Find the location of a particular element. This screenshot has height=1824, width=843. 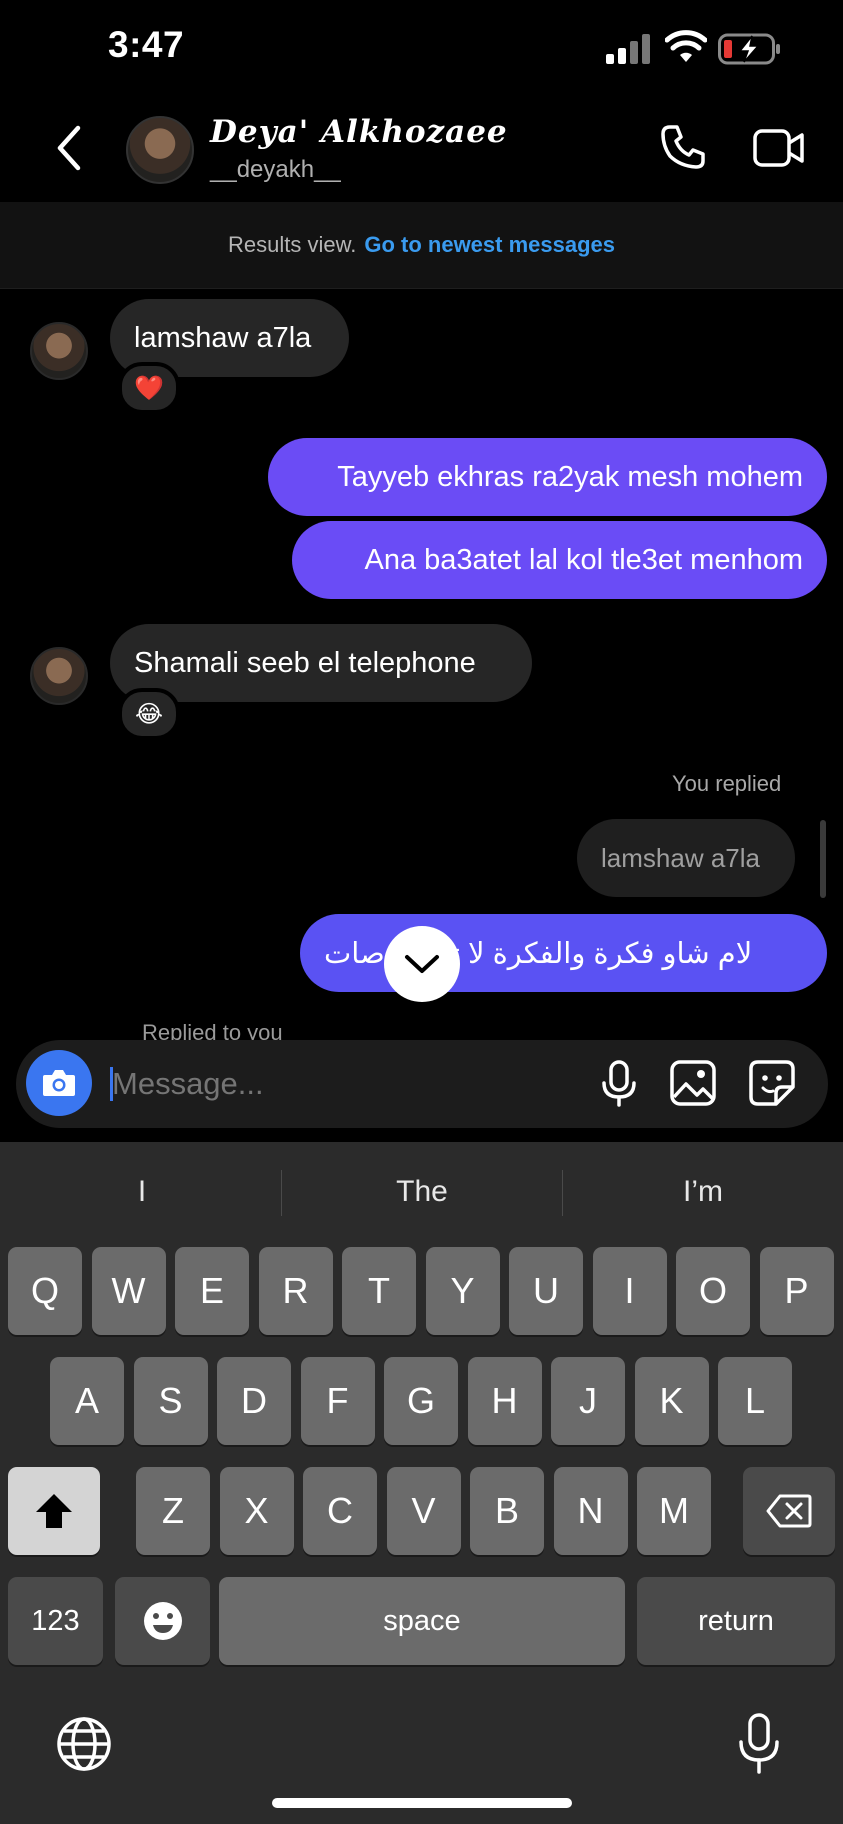

shift-arrow-icon is located at coordinates (54, 1511).